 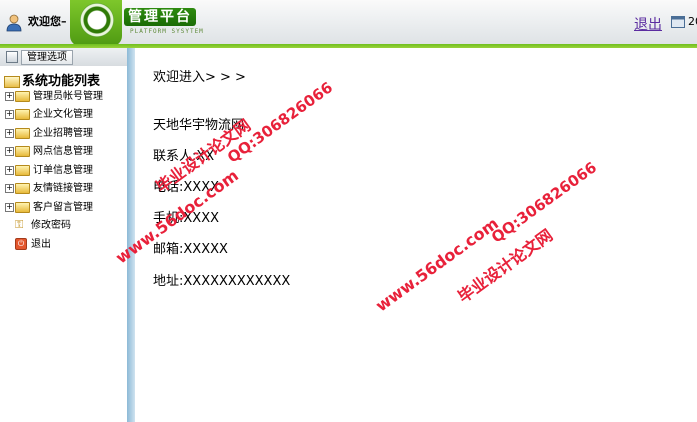 I want to click on sidebar-item-label: 管理员帐号管理, so click(x=68, y=96).